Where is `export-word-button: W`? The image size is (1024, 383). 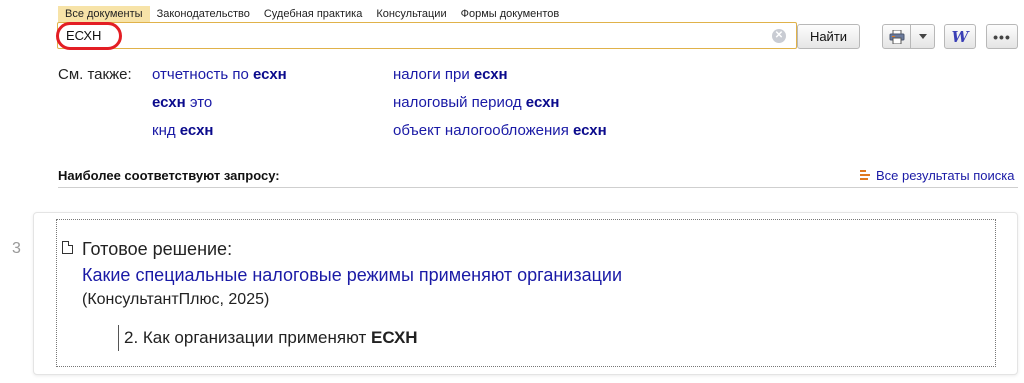 export-word-button: W is located at coordinates (960, 36).